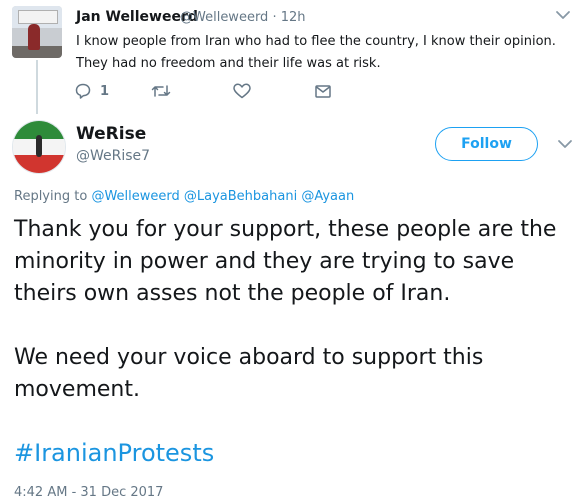 This screenshot has width=588, height=503. I want to click on direct-message-button, so click(323, 91).